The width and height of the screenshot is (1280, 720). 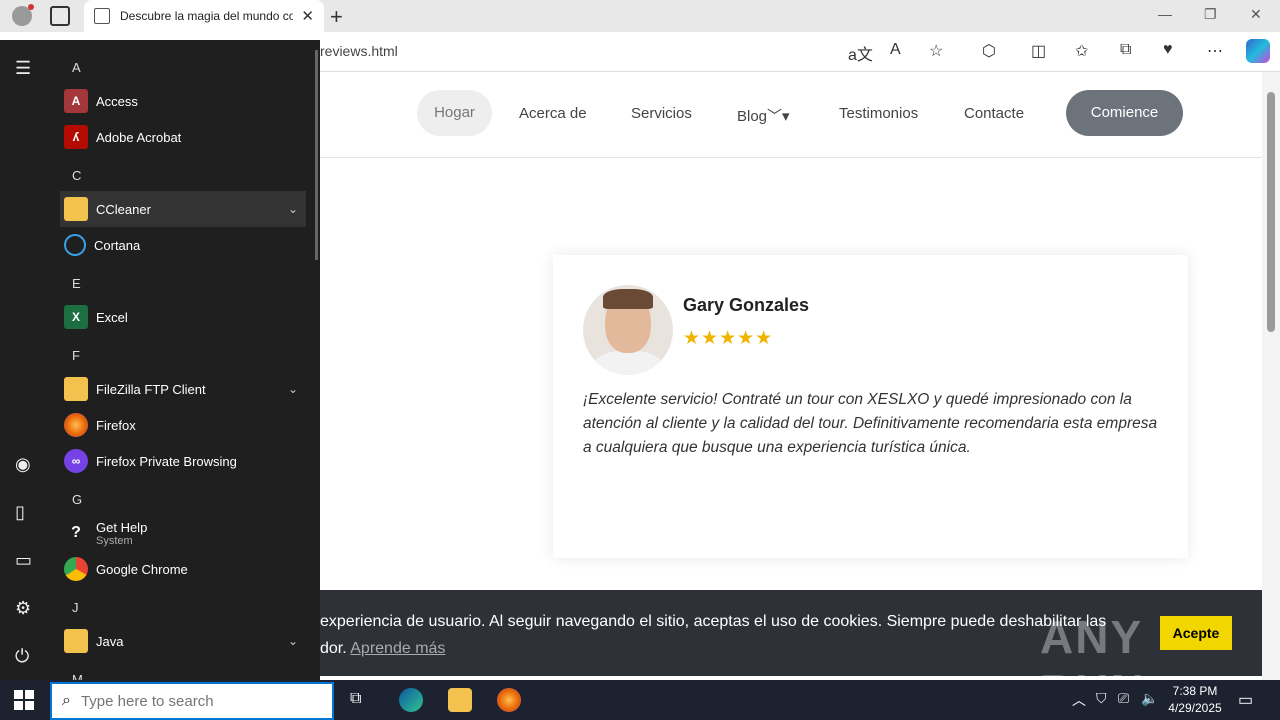 What do you see at coordinates (336, 17) in the screenshot?
I see `new-tab-icon: +` at bounding box center [336, 17].